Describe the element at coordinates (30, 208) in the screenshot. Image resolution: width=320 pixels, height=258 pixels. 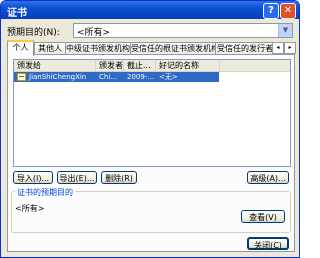
I see `intended-purposes-value: <所有>` at that location.